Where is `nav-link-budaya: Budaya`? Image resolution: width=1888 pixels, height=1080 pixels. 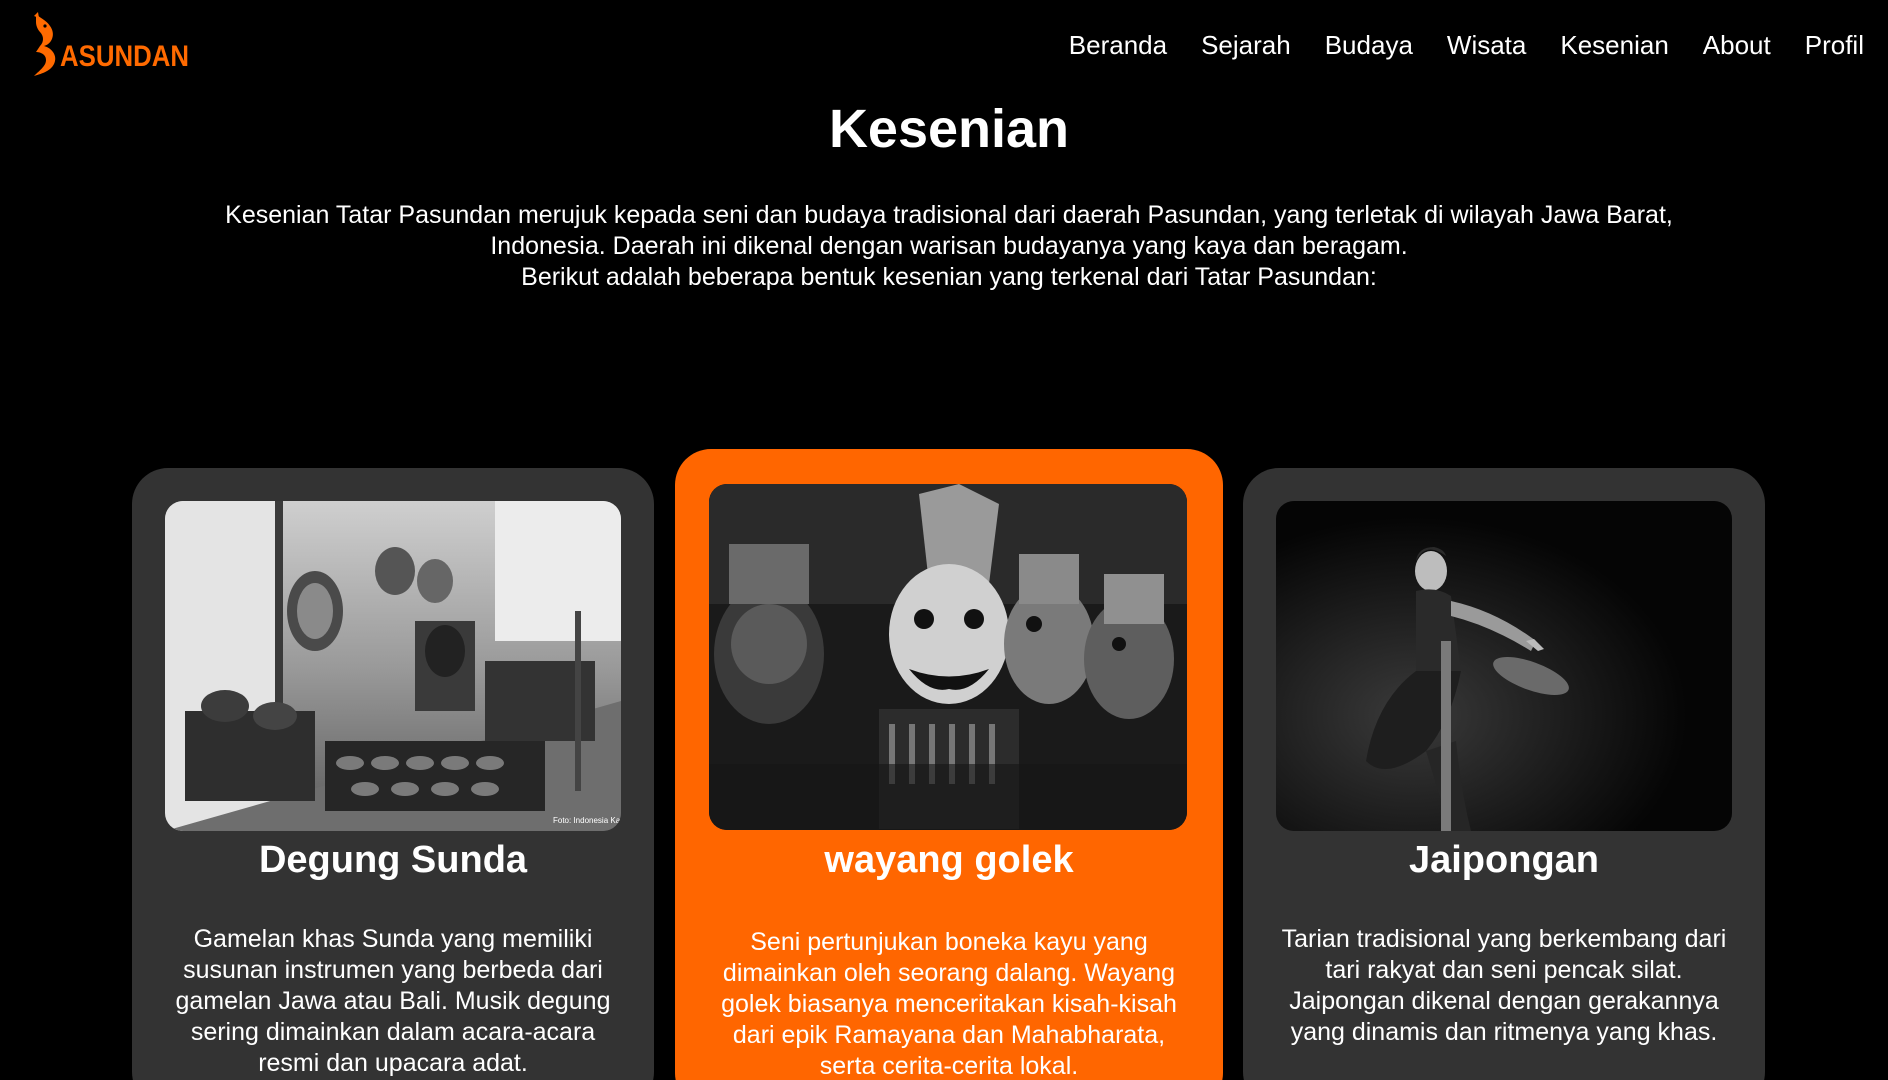
nav-link-budaya: Budaya is located at coordinates (1369, 45).